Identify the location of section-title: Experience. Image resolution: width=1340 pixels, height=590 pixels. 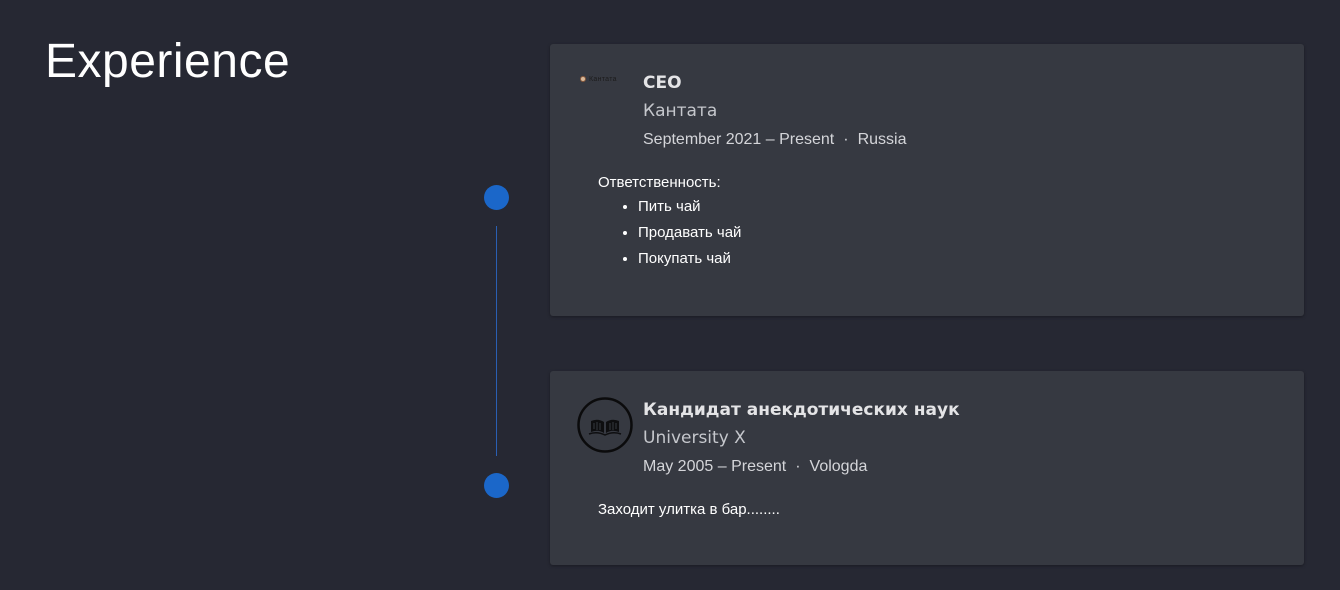
(168, 61).